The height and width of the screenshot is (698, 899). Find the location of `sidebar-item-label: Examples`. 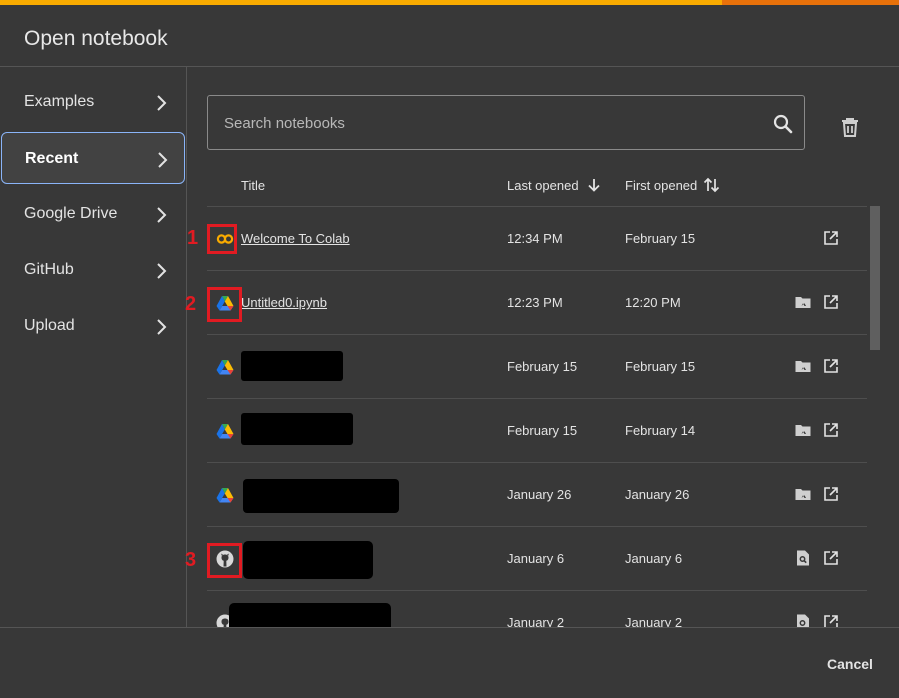

sidebar-item-label: Examples is located at coordinates (59, 101).